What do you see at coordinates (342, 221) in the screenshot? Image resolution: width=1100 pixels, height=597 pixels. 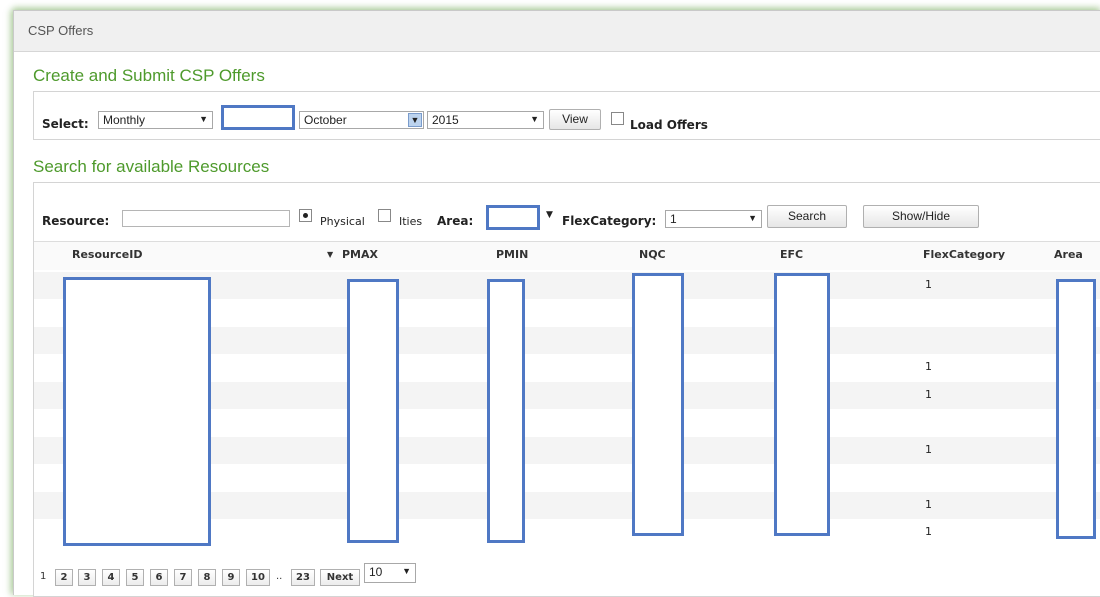 I see `physical-label: Physical` at bounding box center [342, 221].